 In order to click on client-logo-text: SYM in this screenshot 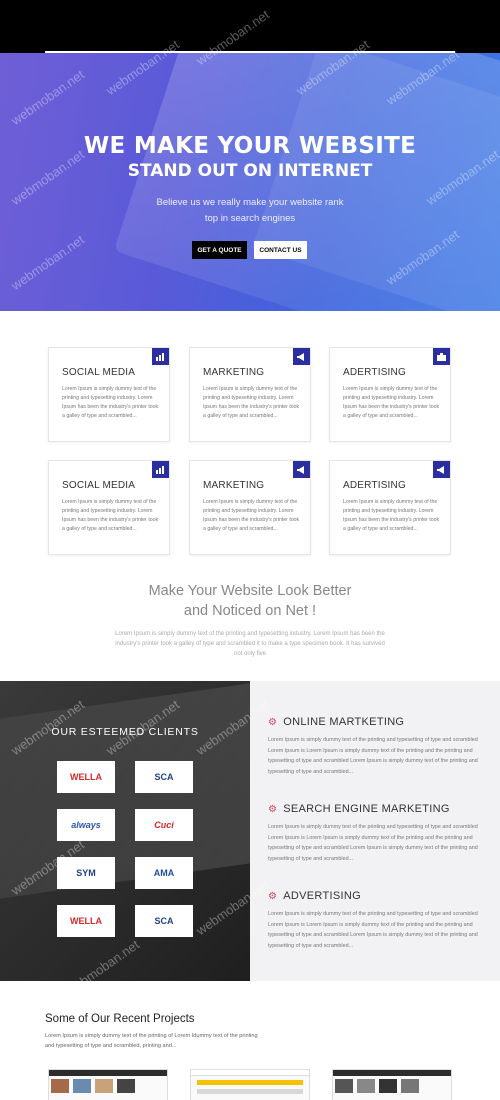, I will do `click(86, 873)`.